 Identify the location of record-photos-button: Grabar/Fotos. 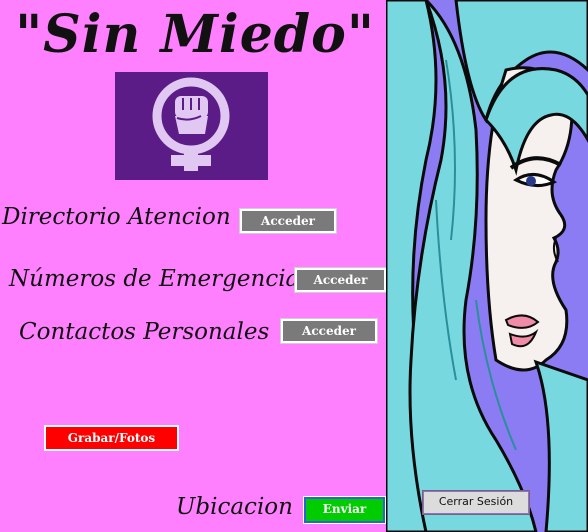
(111, 438).